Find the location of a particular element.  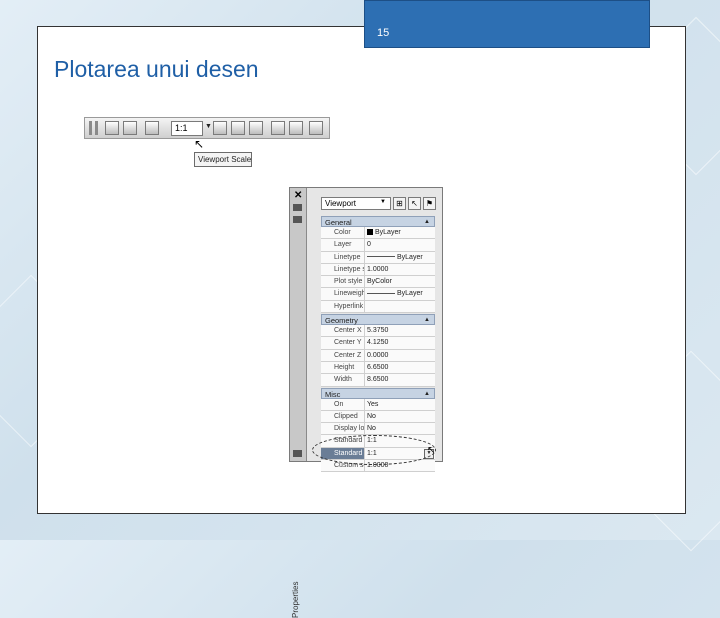

property-row: Width 8.6500 is located at coordinates (378, 380).